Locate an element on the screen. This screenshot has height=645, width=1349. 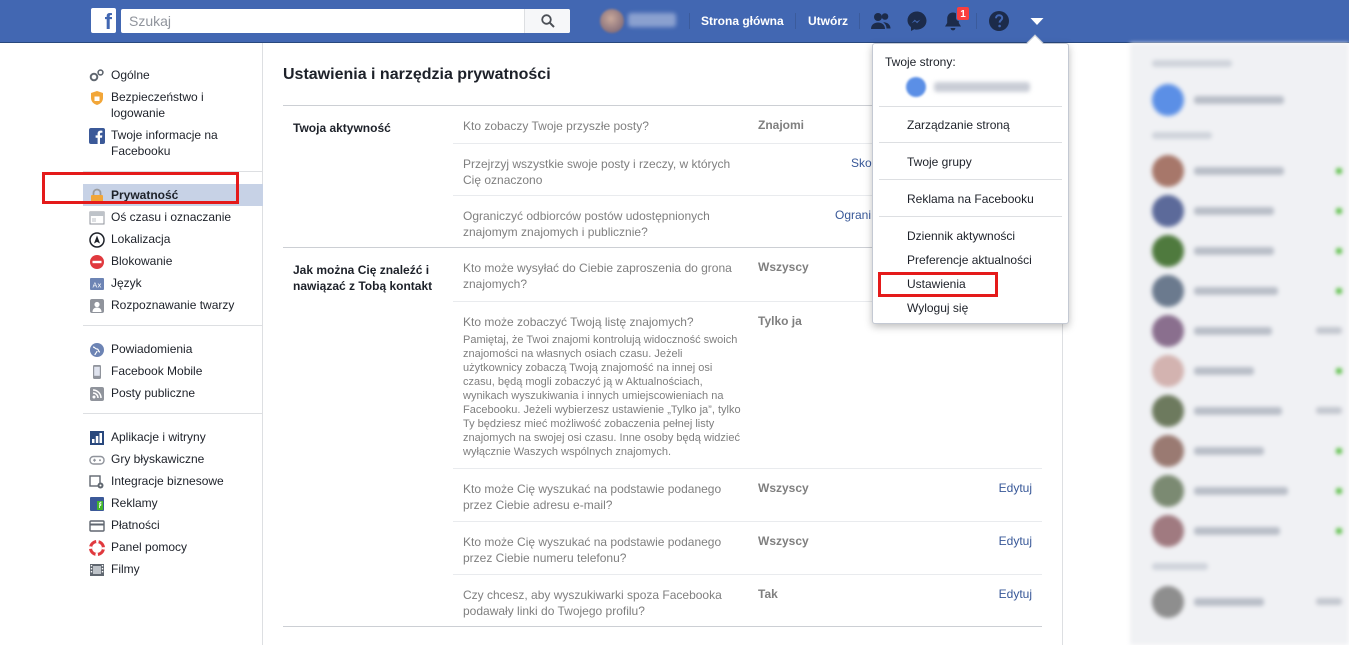
menu-item-log-out: Wyloguj się is located at coordinates (937, 308).